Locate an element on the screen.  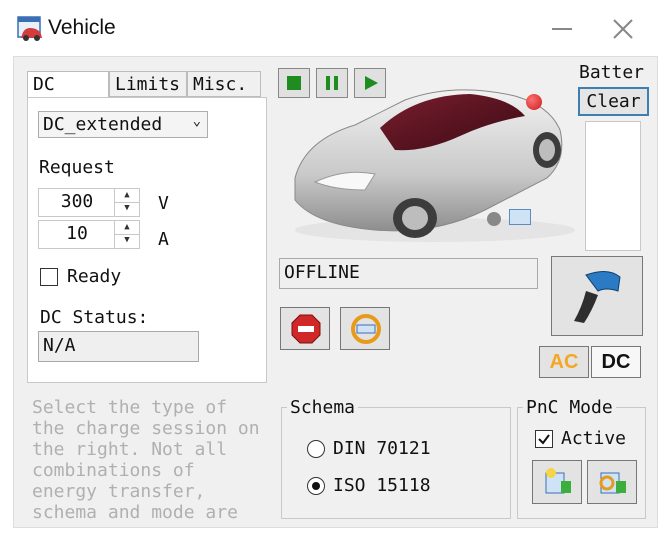
charger-plug-icon is located at coordinates (597, 297).